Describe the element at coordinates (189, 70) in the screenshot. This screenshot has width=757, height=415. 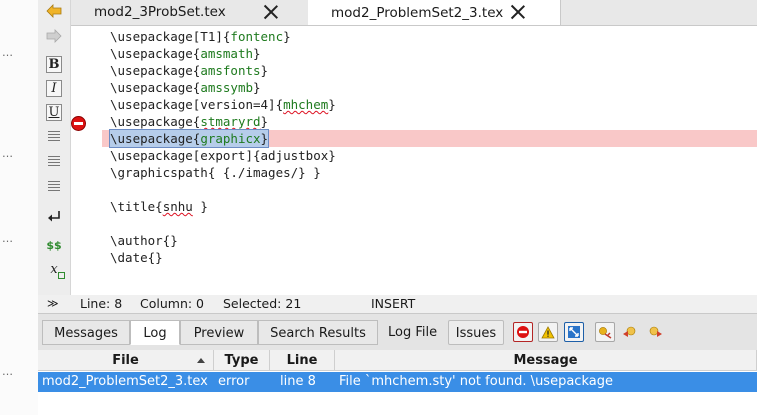
I see `code-line-text: \usepackage{amsfonts}` at that location.